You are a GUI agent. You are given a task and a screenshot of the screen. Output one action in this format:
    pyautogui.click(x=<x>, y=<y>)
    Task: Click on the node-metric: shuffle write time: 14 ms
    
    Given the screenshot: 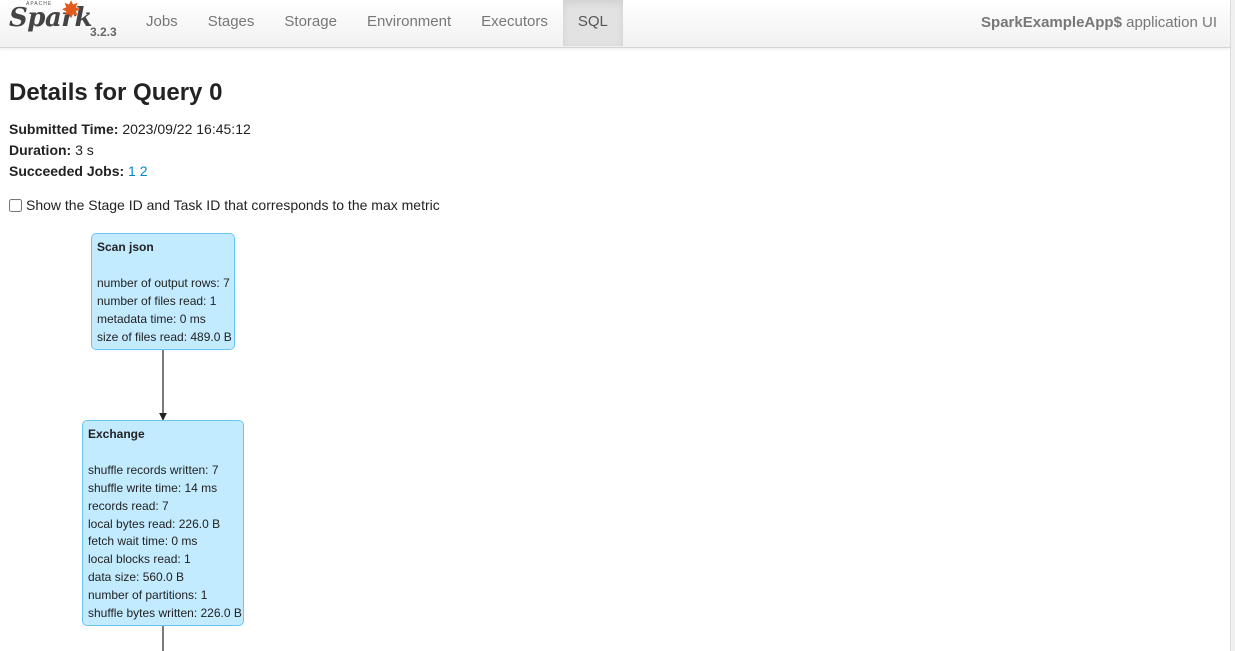 What is the action you would take?
    pyautogui.click(x=153, y=487)
    